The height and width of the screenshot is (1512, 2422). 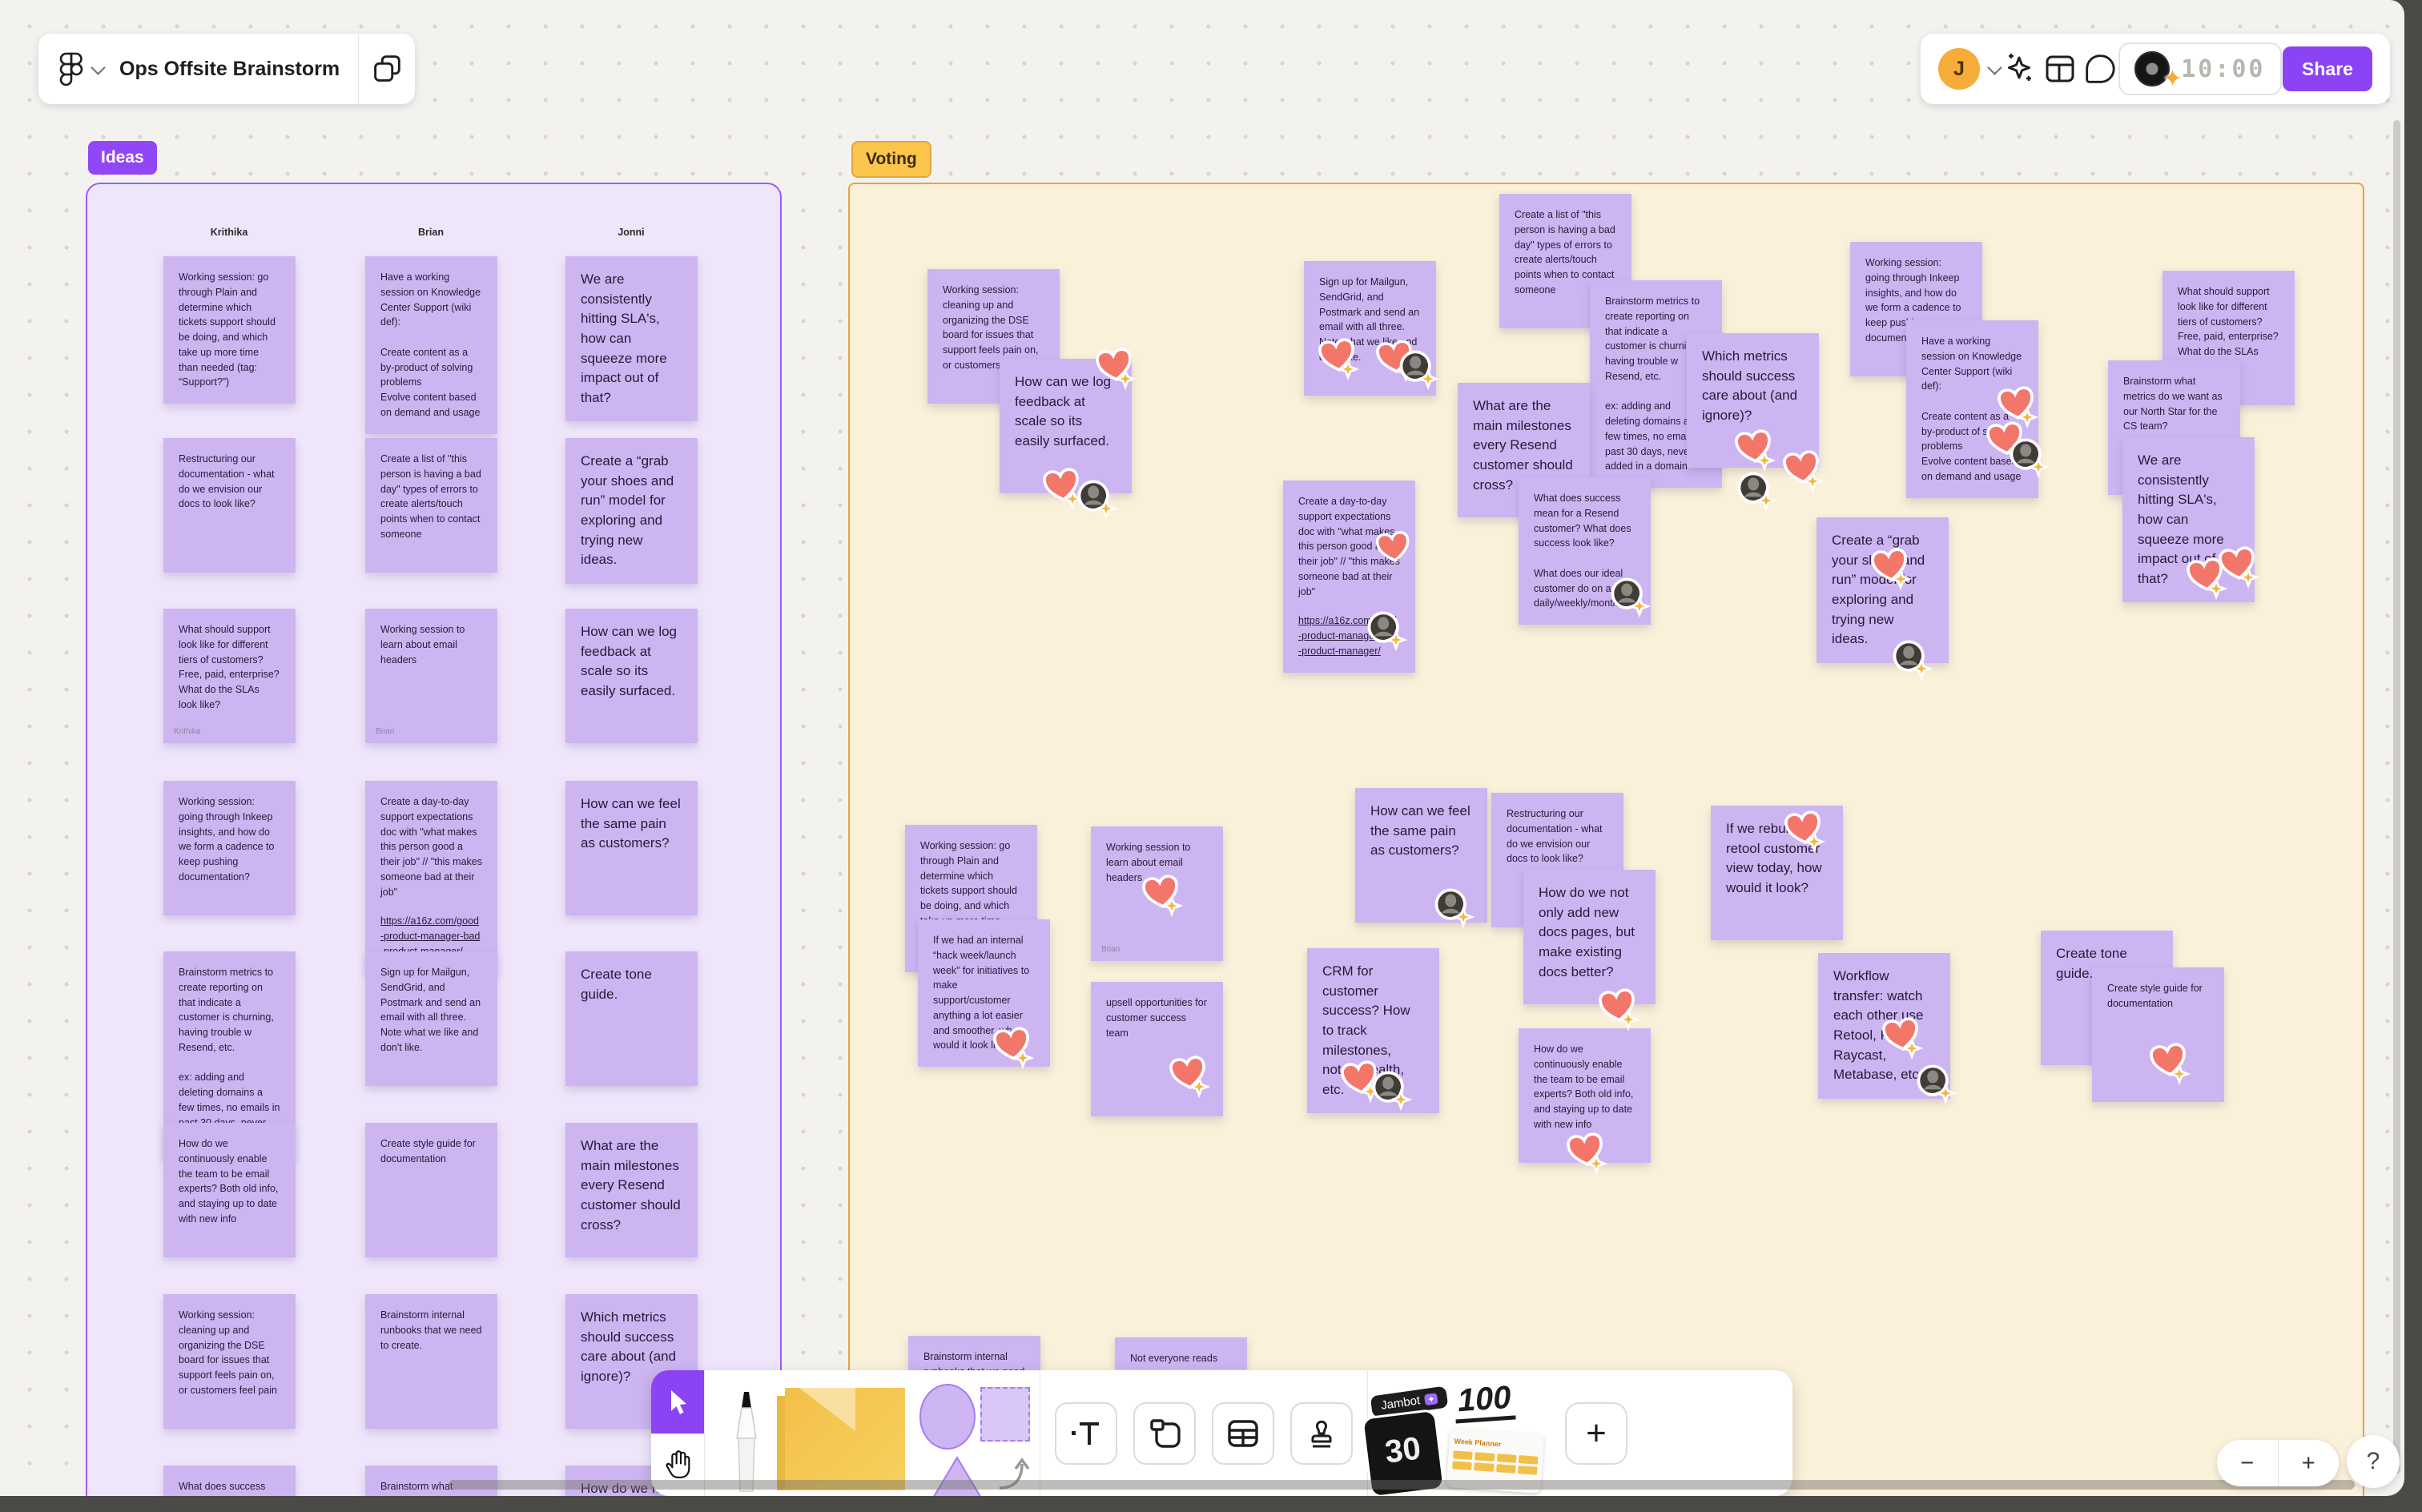 I want to click on ideas-section-label: Ideas, so click(x=123, y=158).